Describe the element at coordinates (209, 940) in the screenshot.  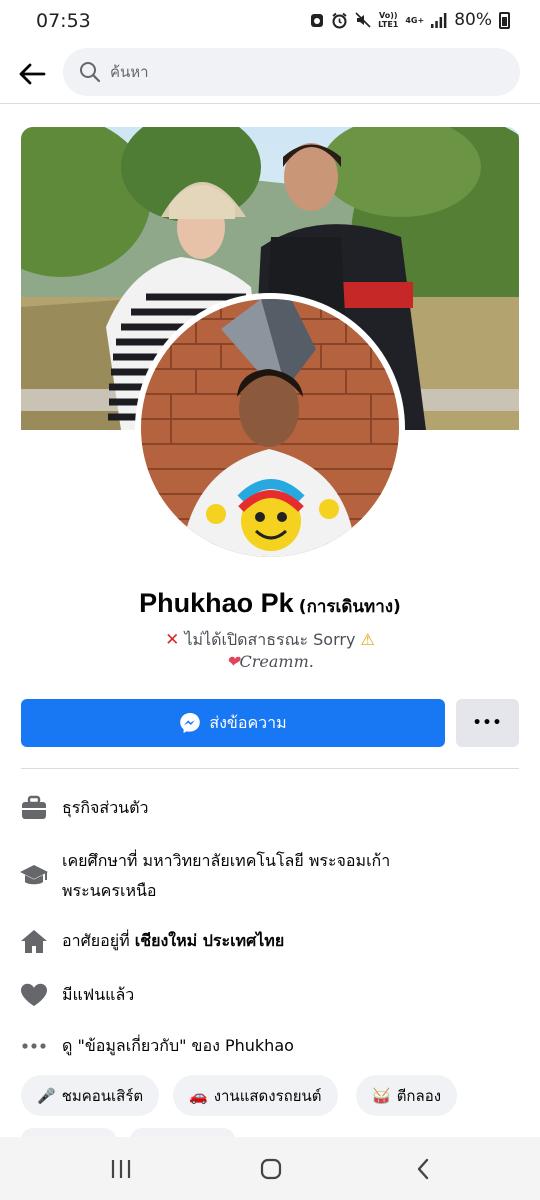
I see `lives-in-place: เชียงใหม่ ประเทศไทย` at that location.